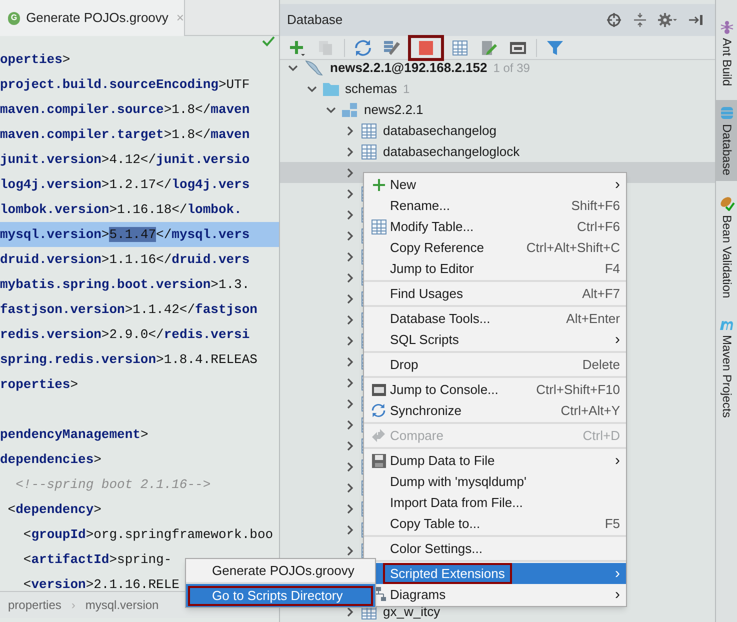 This screenshot has height=622, width=737. Describe the element at coordinates (125, 259) in the screenshot. I see `code-line: druid.version>1.1.16</druid.vers` at that location.